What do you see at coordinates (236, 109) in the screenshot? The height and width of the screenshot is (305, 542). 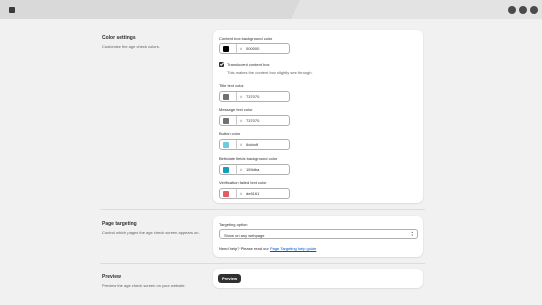 I see `message-text-color-label: Message text color` at bounding box center [236, 109].